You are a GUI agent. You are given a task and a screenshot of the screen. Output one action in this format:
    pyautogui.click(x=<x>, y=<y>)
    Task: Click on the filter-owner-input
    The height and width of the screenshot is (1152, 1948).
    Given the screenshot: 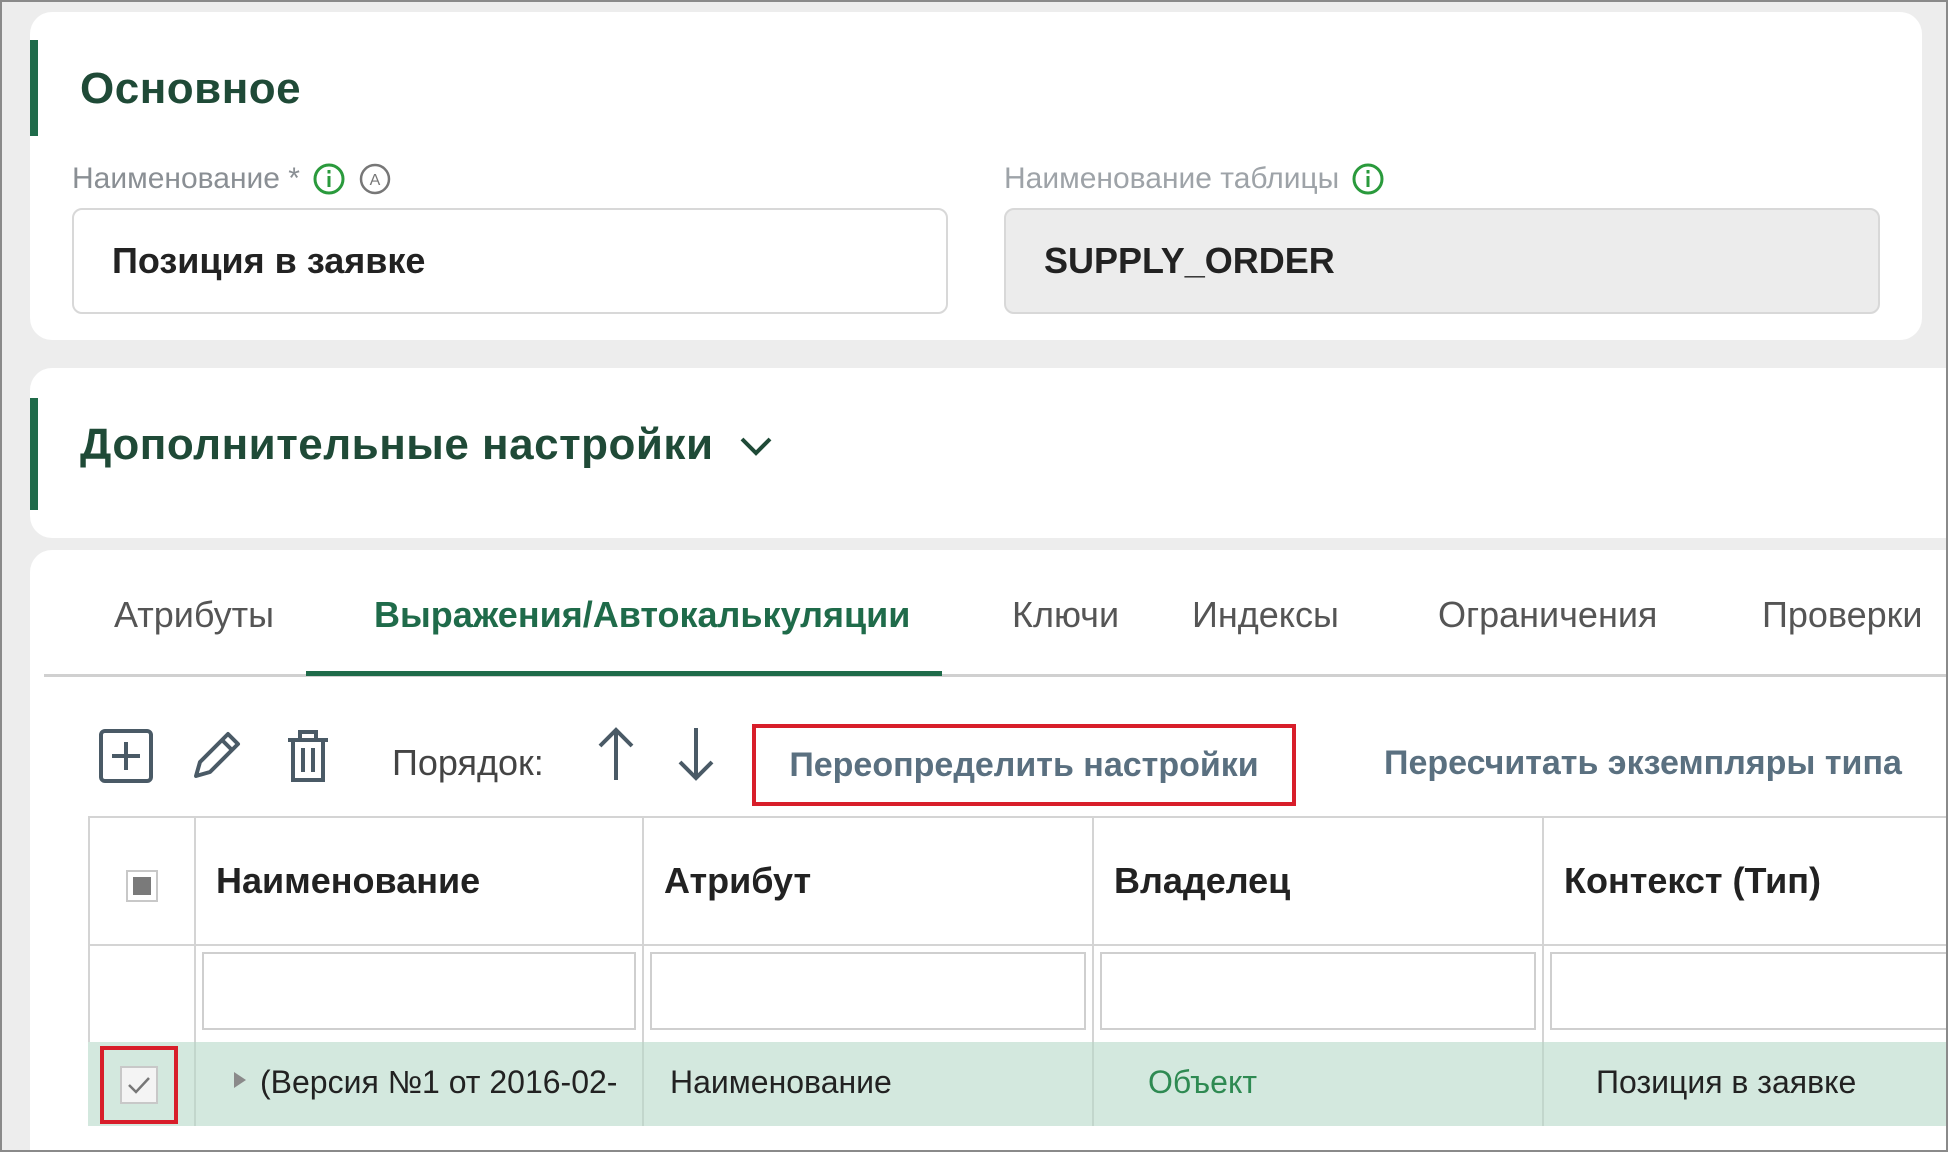 What is the action you would take?
    pyautogui.click(x=1318, y=991)
    